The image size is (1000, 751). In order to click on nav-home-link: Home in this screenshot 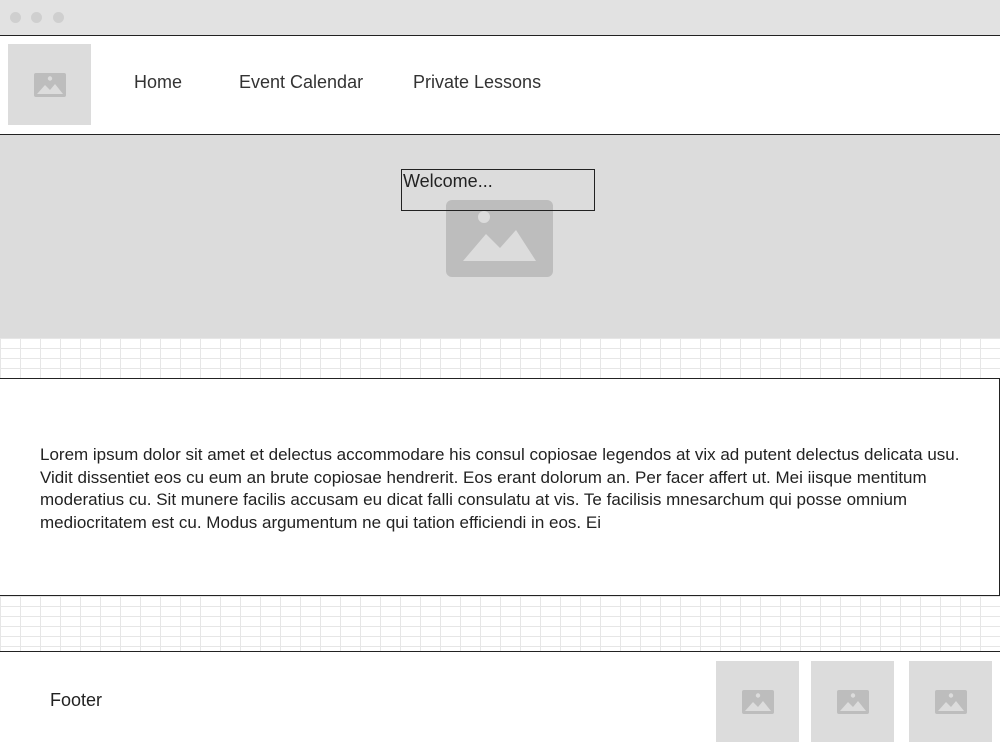, I will do `click(158, 82)`.